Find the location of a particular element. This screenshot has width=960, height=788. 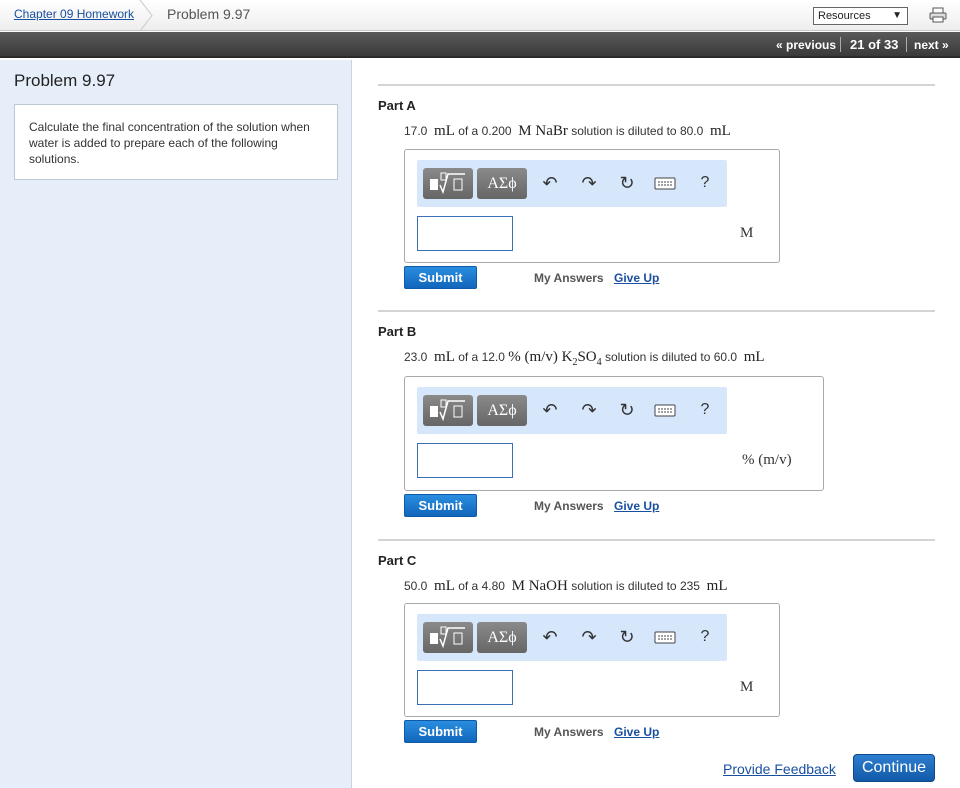

part-c-give-up-link: Give Up is located at coordinates (636, 732).